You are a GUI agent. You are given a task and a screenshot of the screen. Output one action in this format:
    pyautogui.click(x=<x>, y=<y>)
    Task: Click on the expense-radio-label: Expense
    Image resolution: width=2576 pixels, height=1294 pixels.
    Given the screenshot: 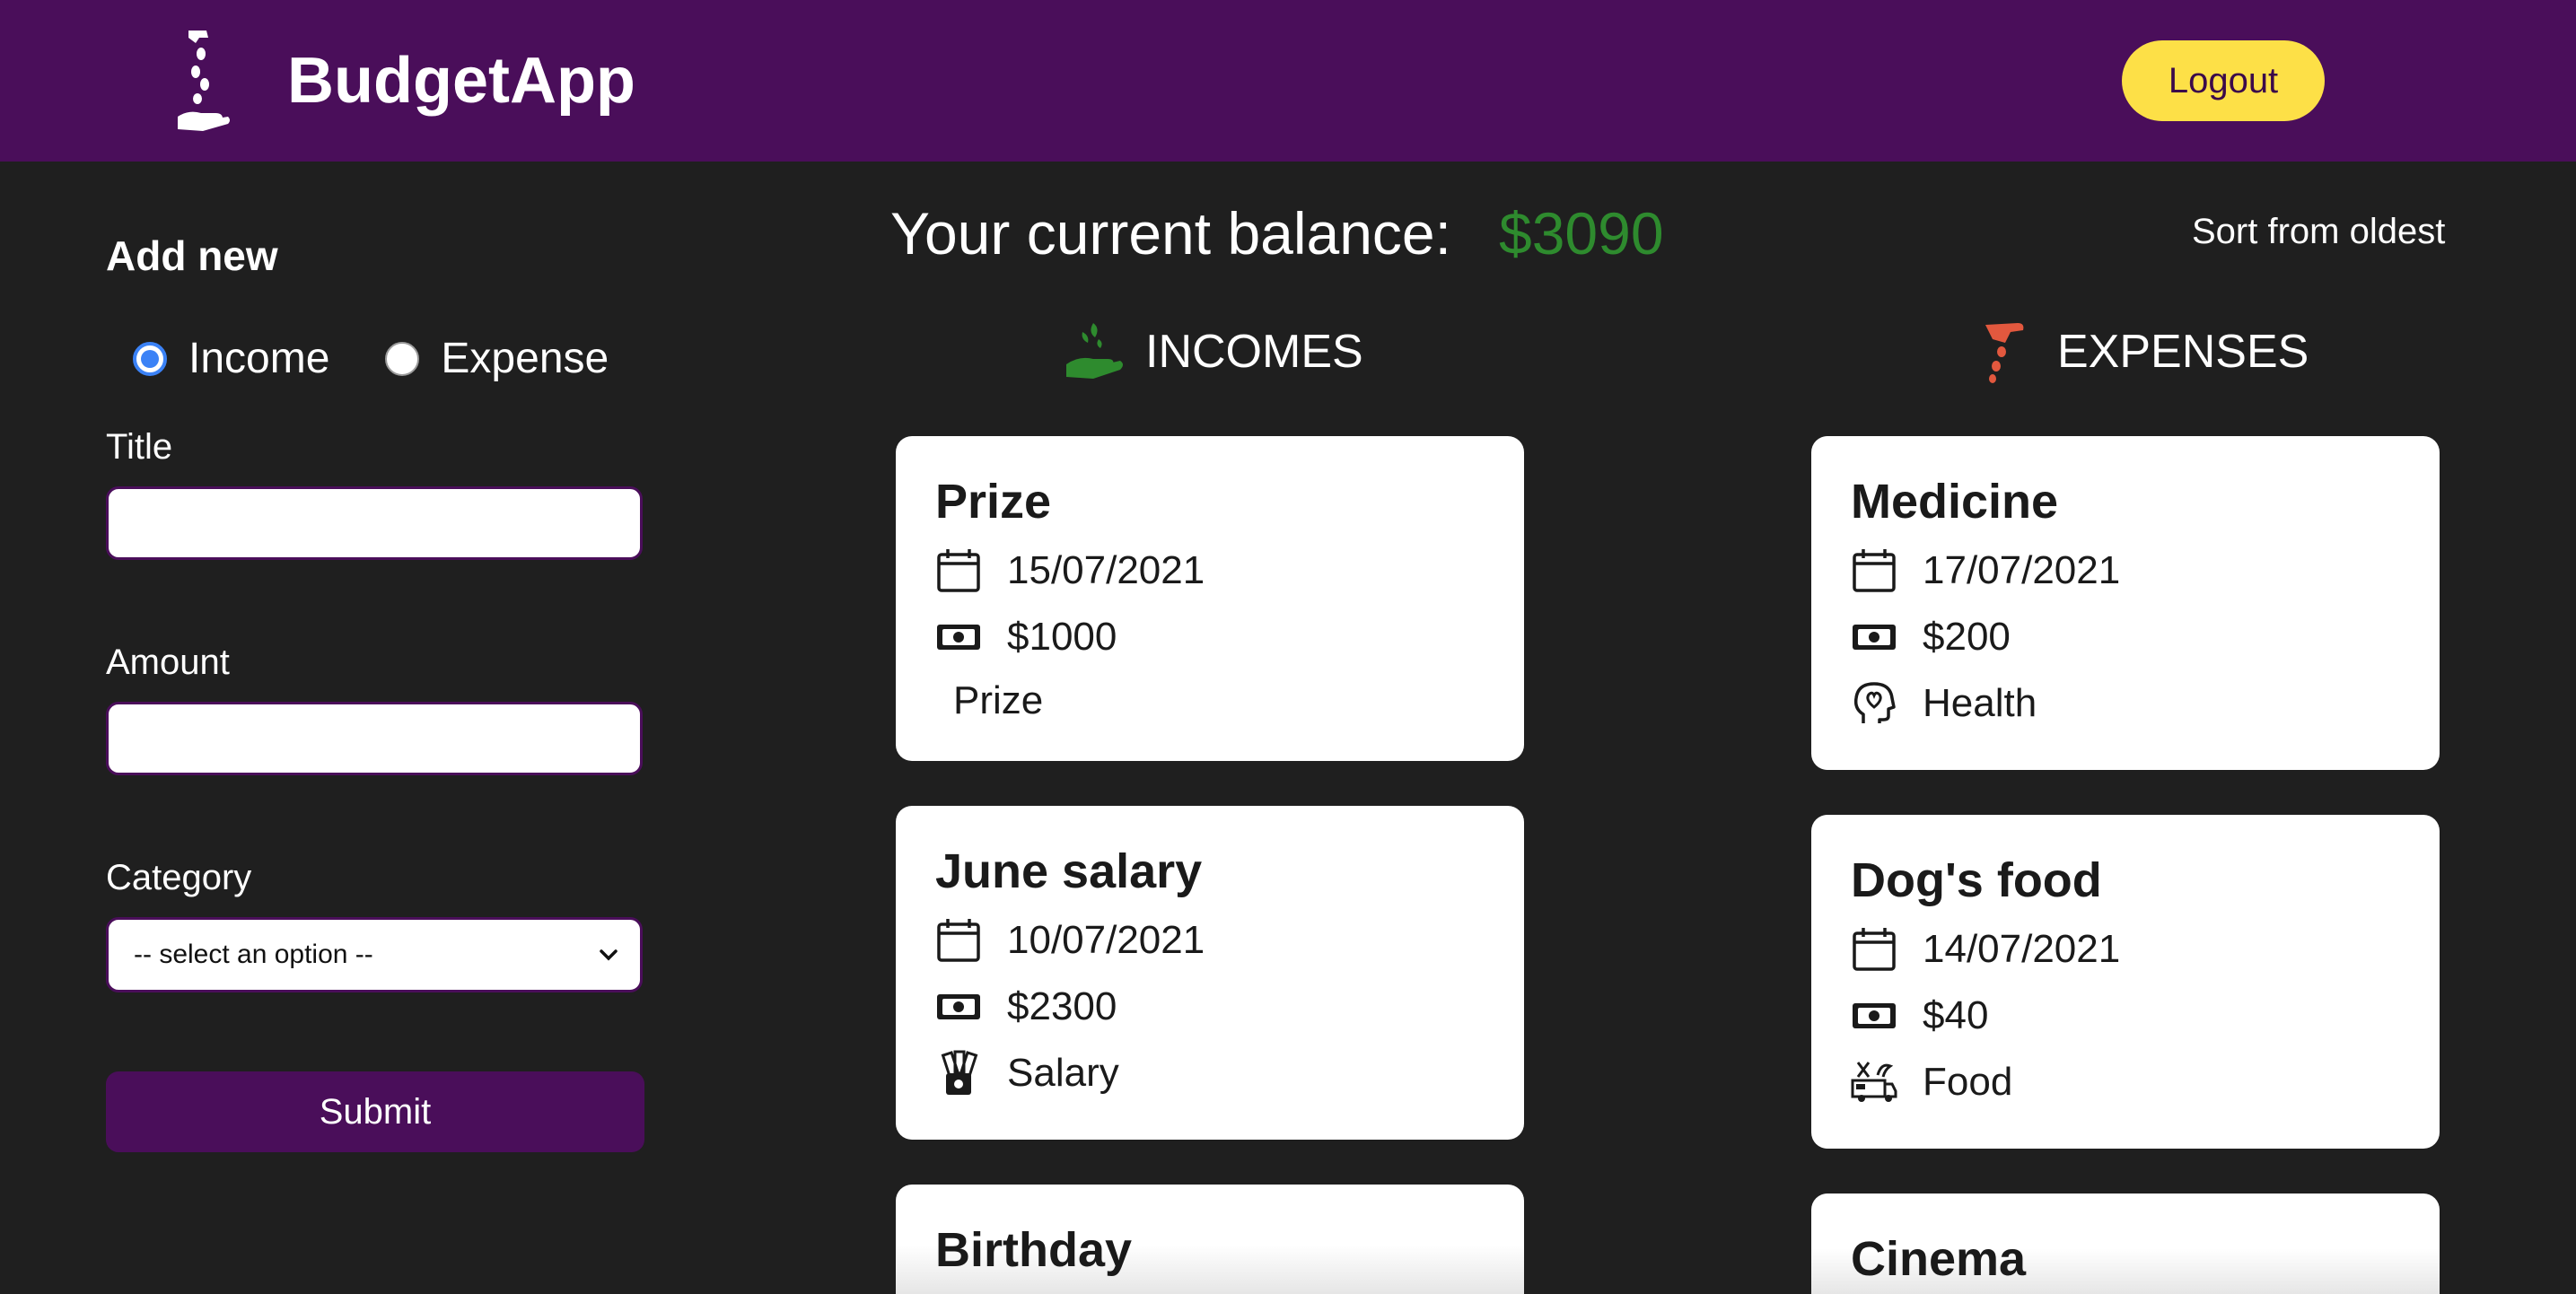 What is the action you would take?
    pyautogui.click(x=525, y=358)
    